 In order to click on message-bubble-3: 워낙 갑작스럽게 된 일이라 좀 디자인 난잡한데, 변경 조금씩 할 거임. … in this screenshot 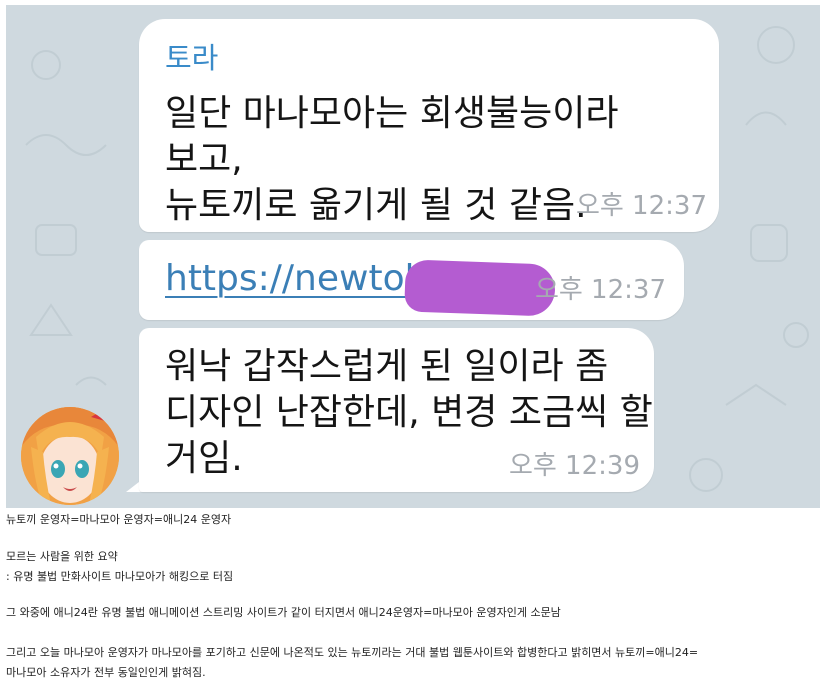, I will do `click(396, 410)`.